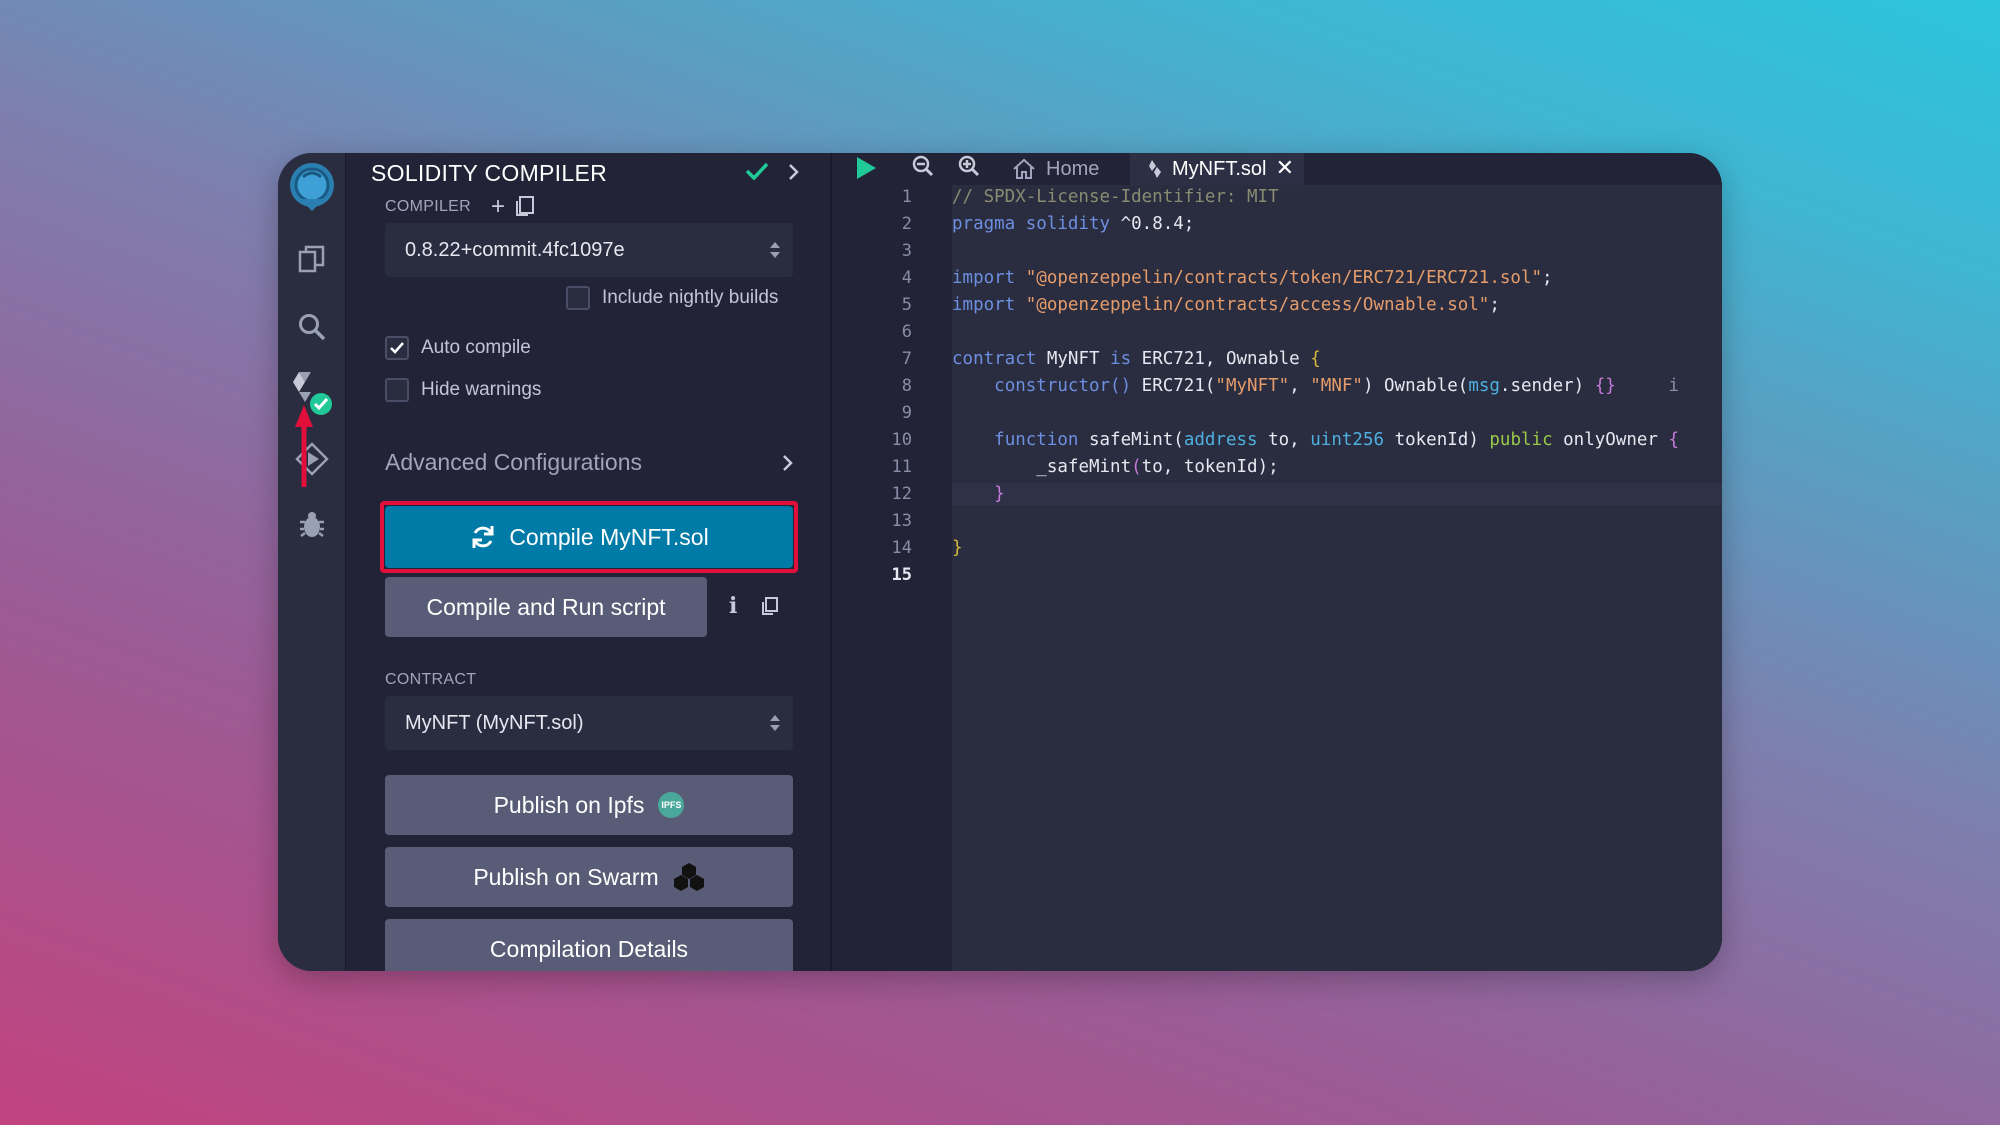  What do you see at coordinates (906, 386) in the screenshot?
I see `line-number: 8` at bounding box center [906, 386].